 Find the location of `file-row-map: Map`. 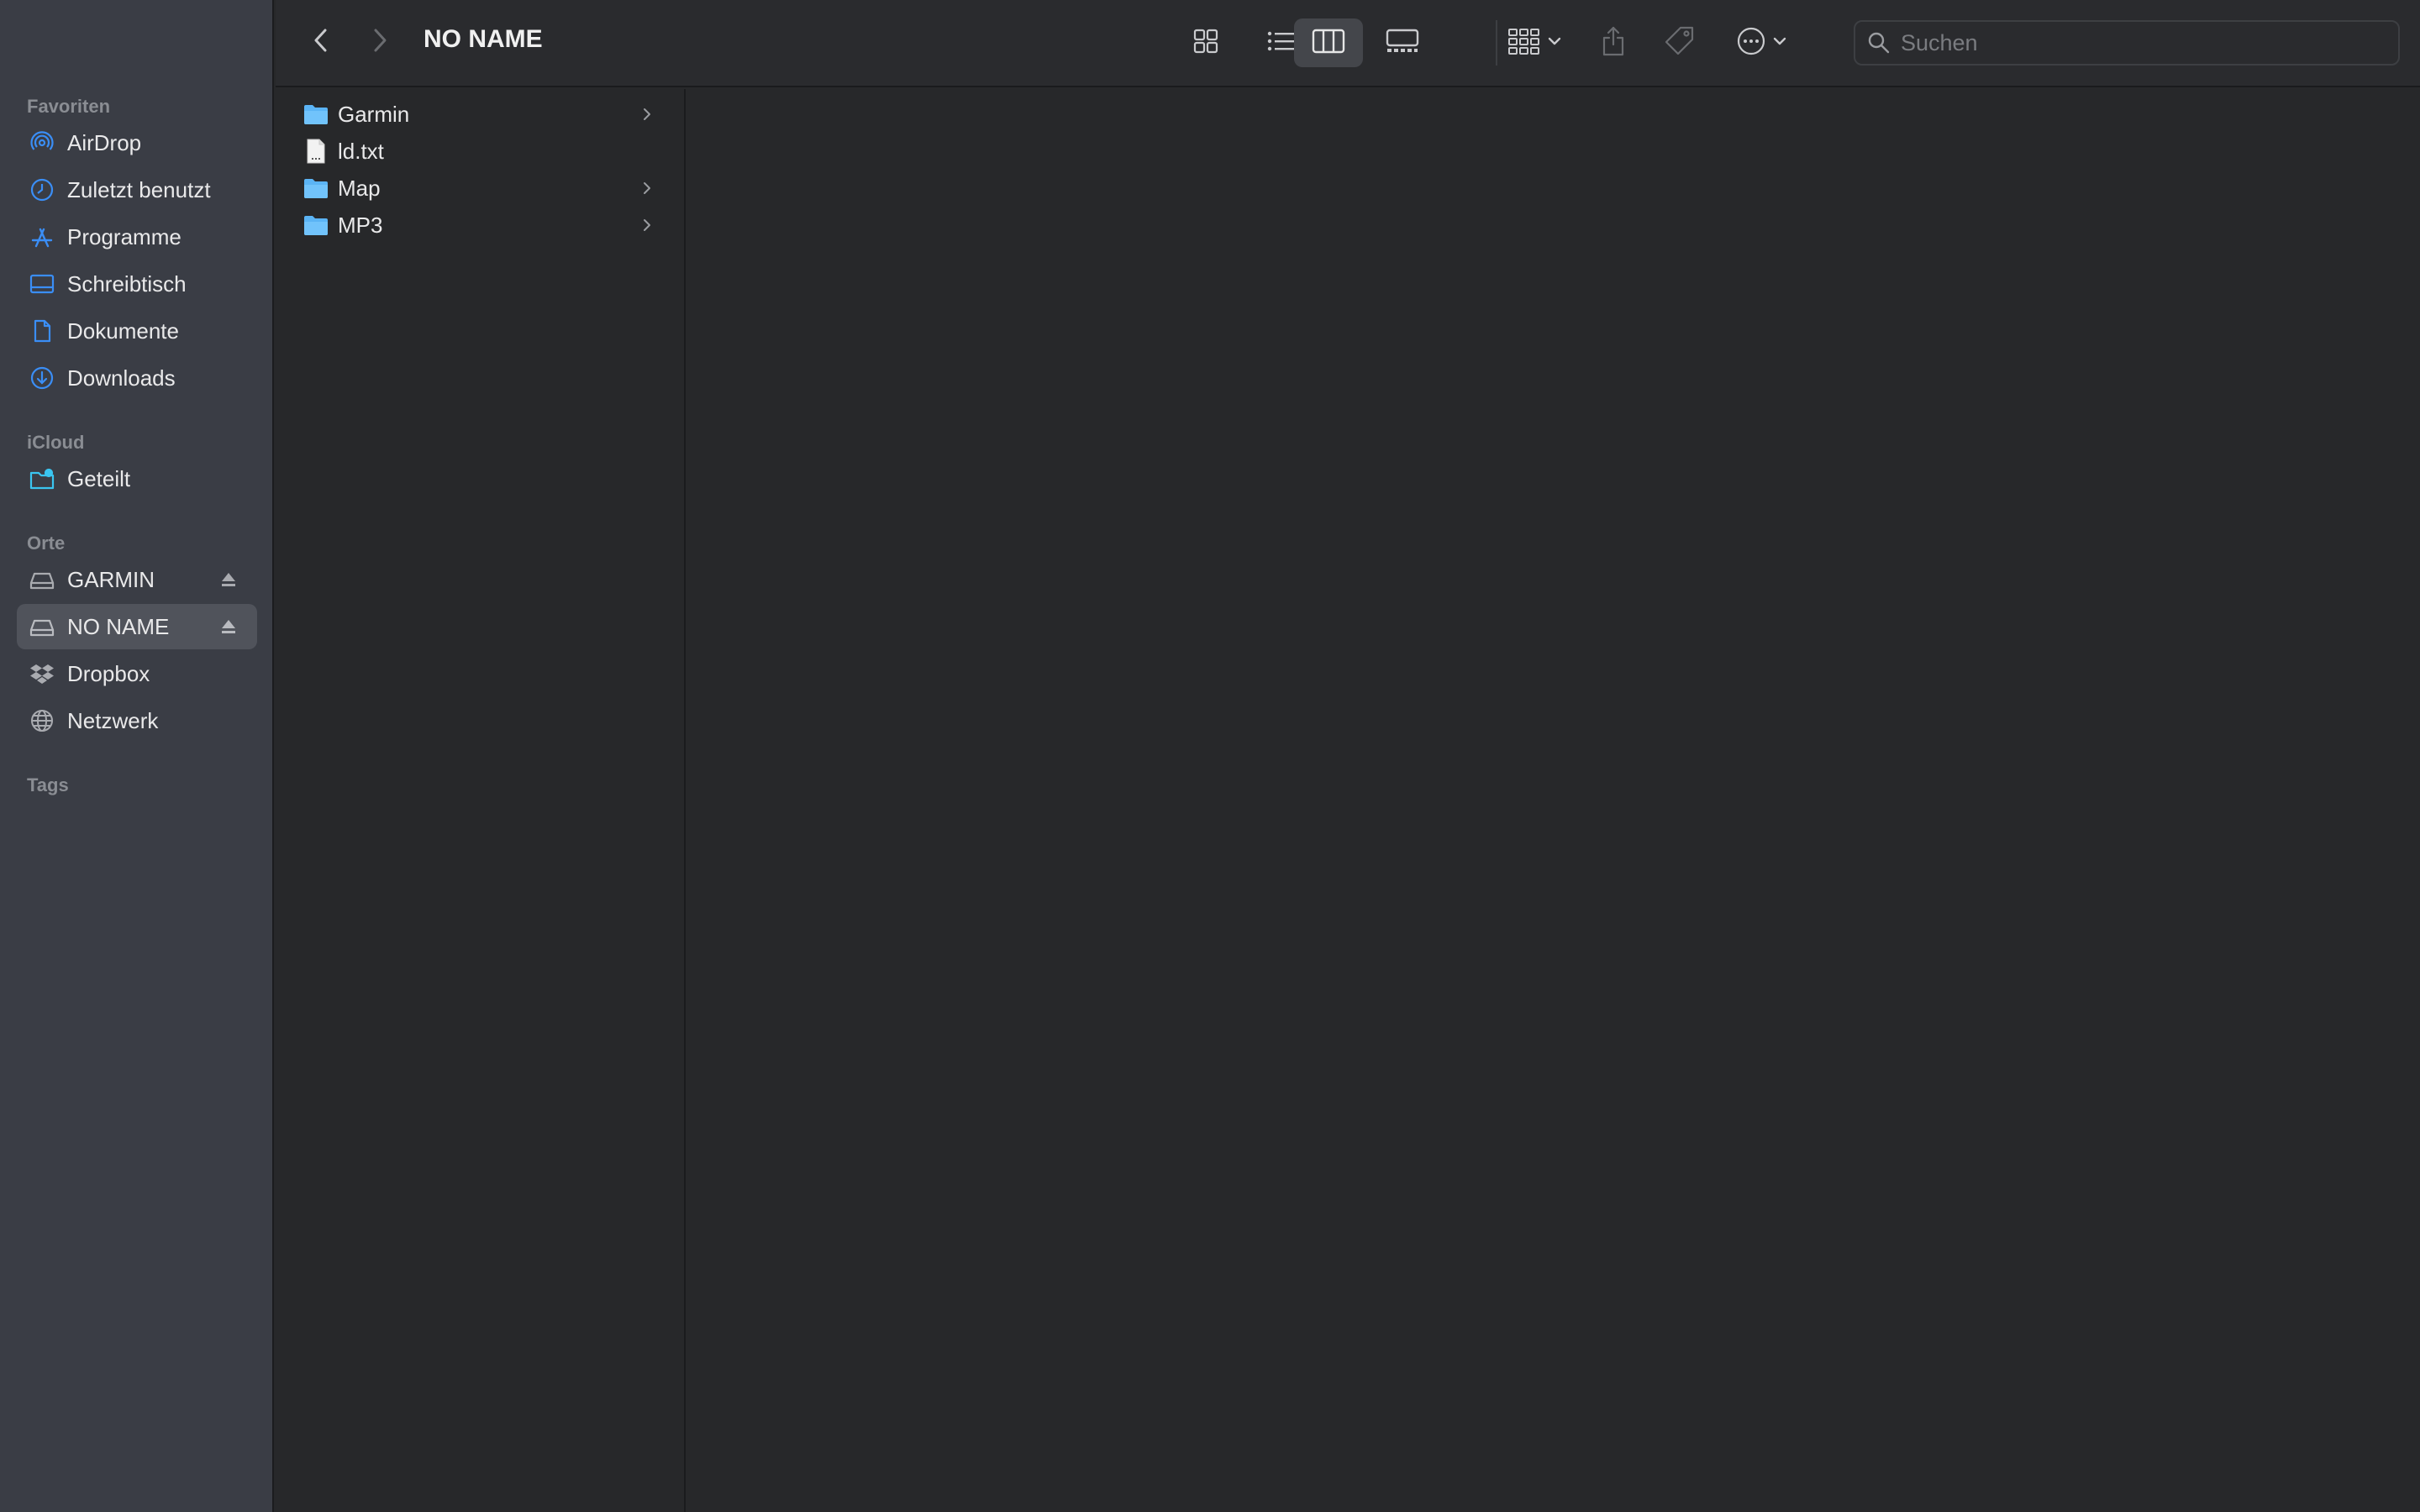

file-row-map: Map is located at coordinates (480, 188).